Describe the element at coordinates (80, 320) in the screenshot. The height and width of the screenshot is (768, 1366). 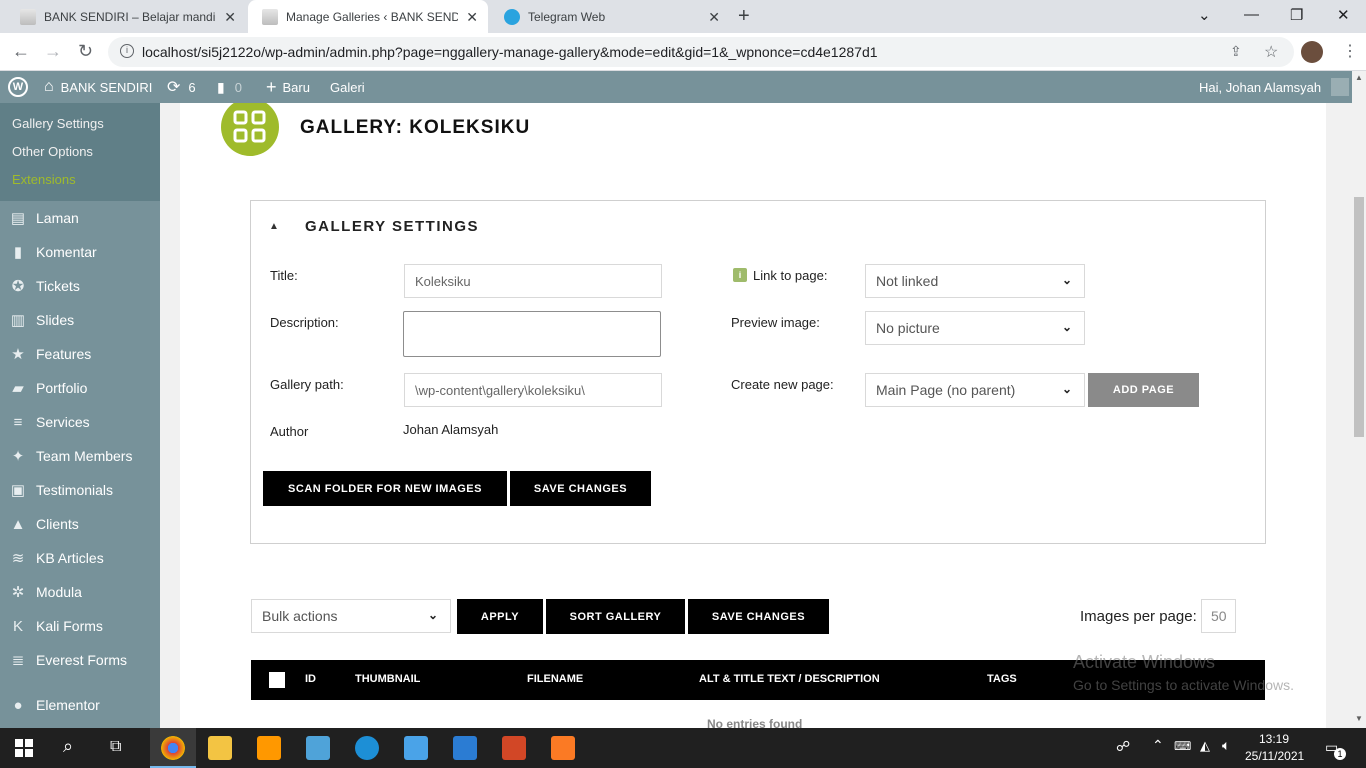
I see `sidebar-item-slides: ▥ Slides` at that location.